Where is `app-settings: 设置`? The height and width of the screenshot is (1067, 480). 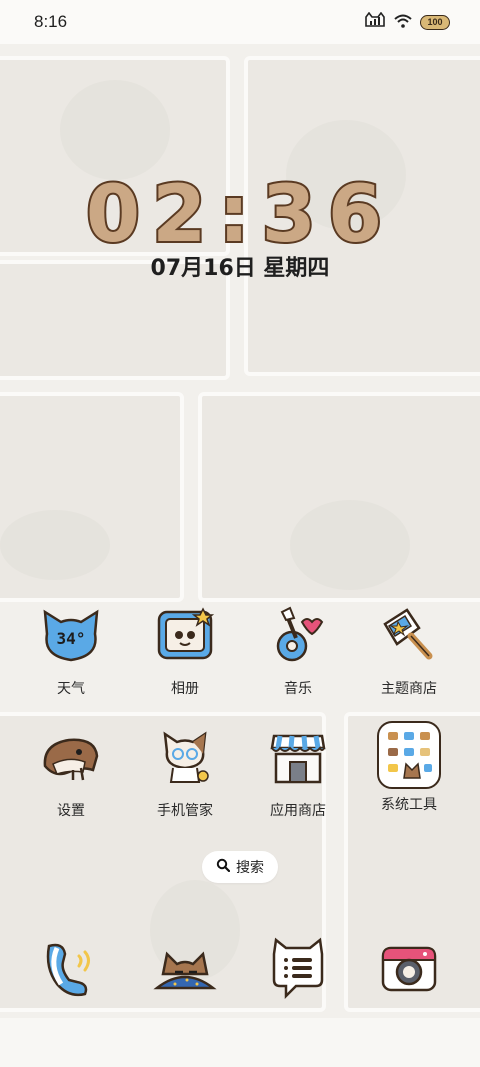 app-settings: 设置 is located at coordinates (71, 773).